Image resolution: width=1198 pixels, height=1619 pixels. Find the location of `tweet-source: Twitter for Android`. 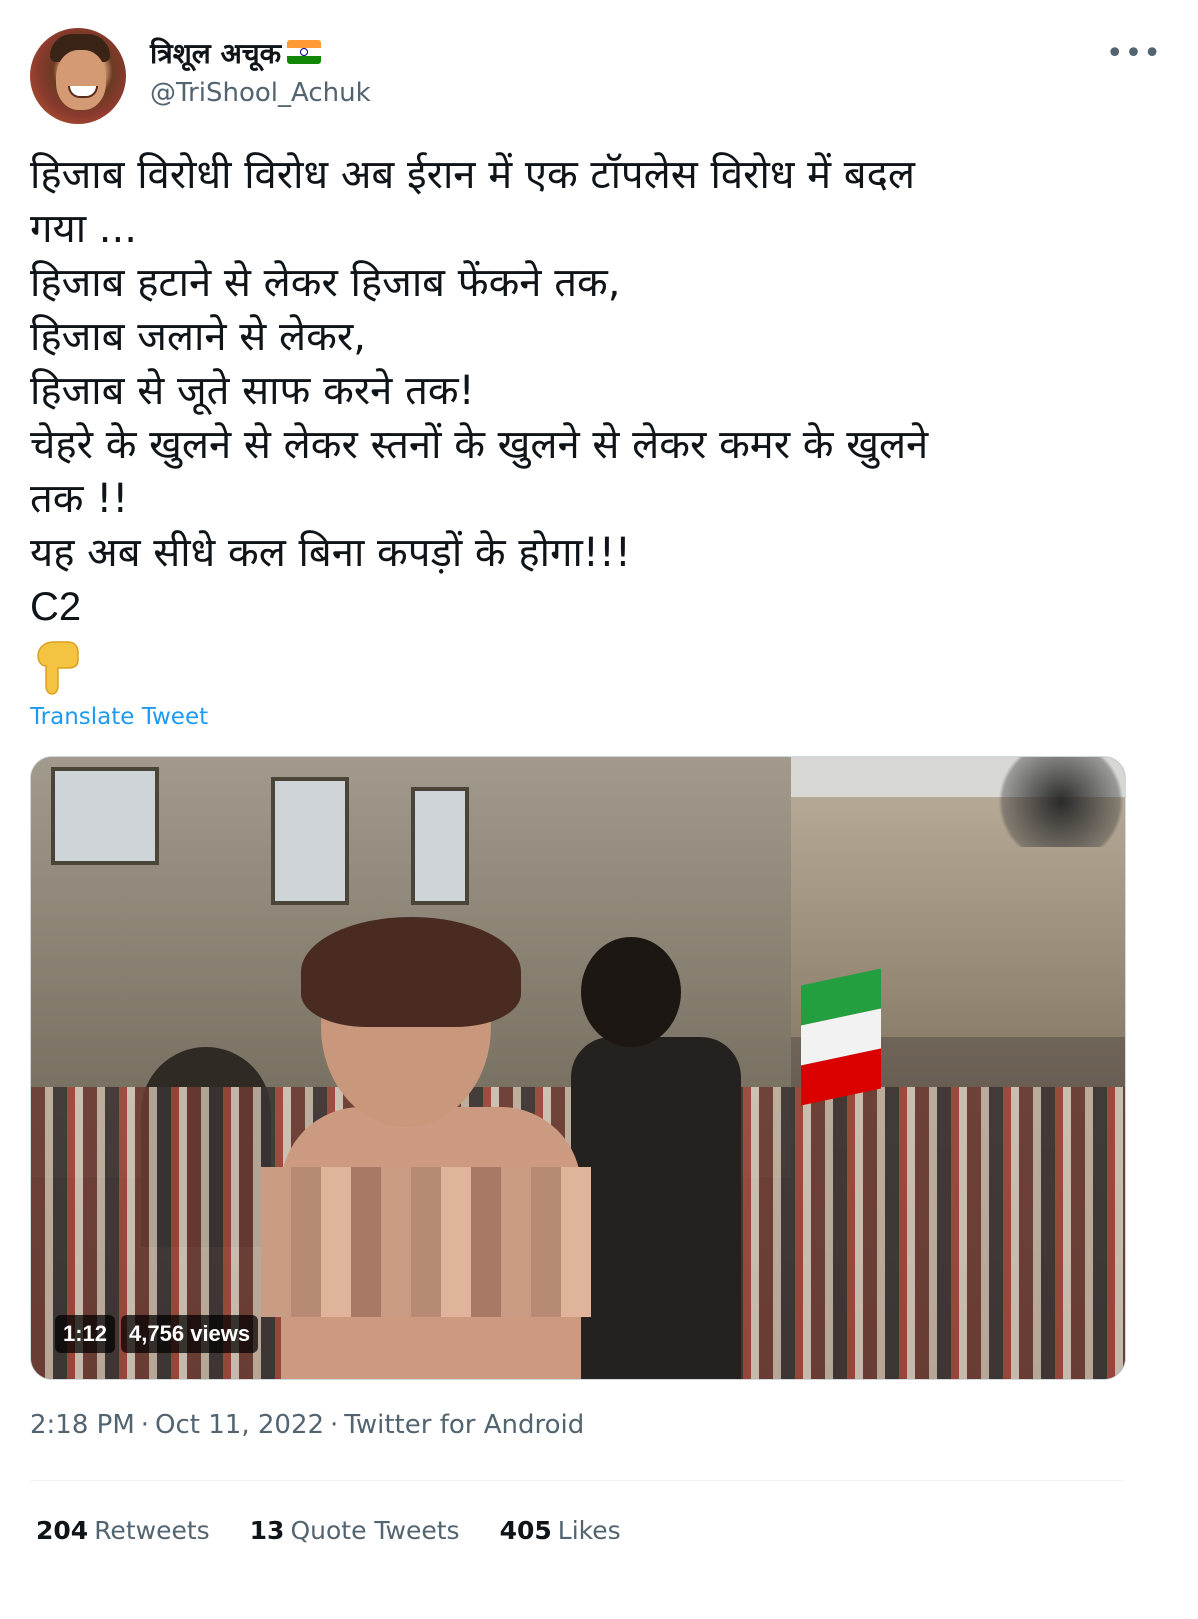

tweet-source: Twitter for Android is located at coordinates (464, 1425).